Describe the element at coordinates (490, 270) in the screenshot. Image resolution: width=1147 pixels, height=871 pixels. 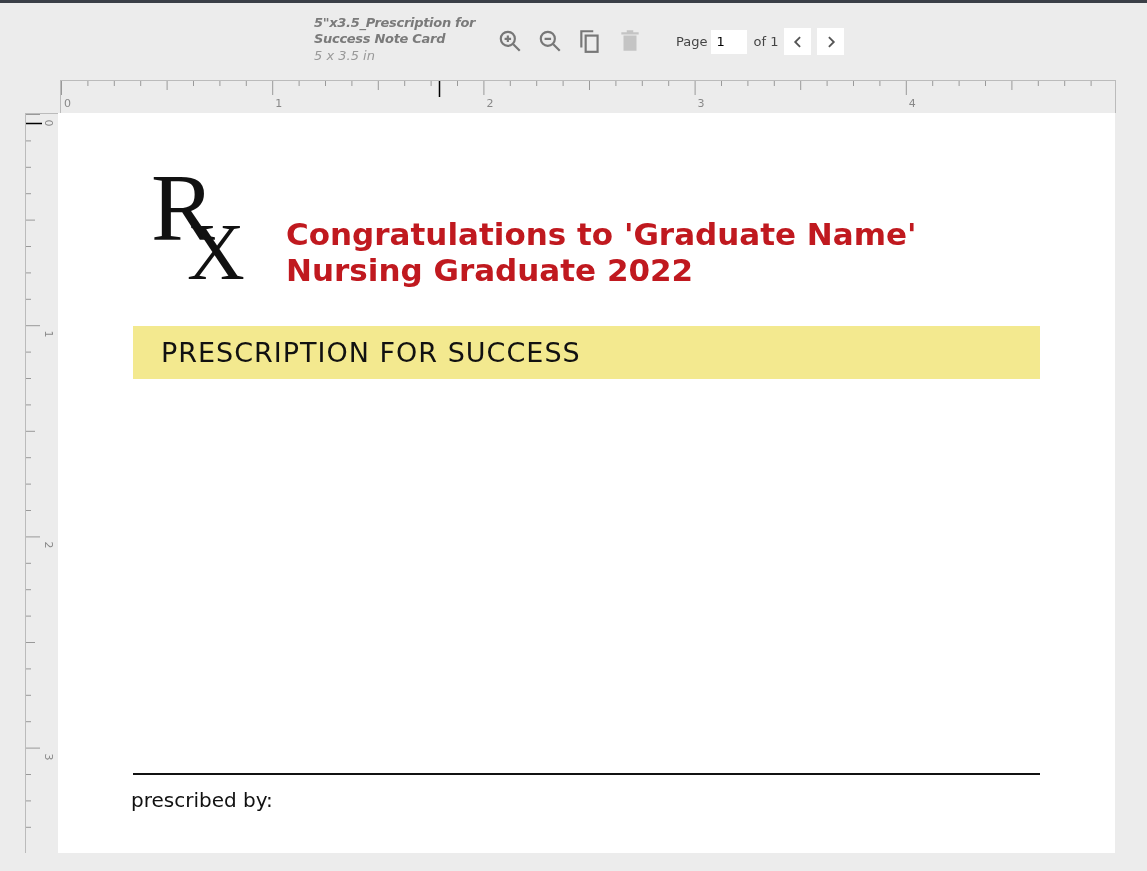
I see `heading-line: Nursing Graduate 2022` at that location.